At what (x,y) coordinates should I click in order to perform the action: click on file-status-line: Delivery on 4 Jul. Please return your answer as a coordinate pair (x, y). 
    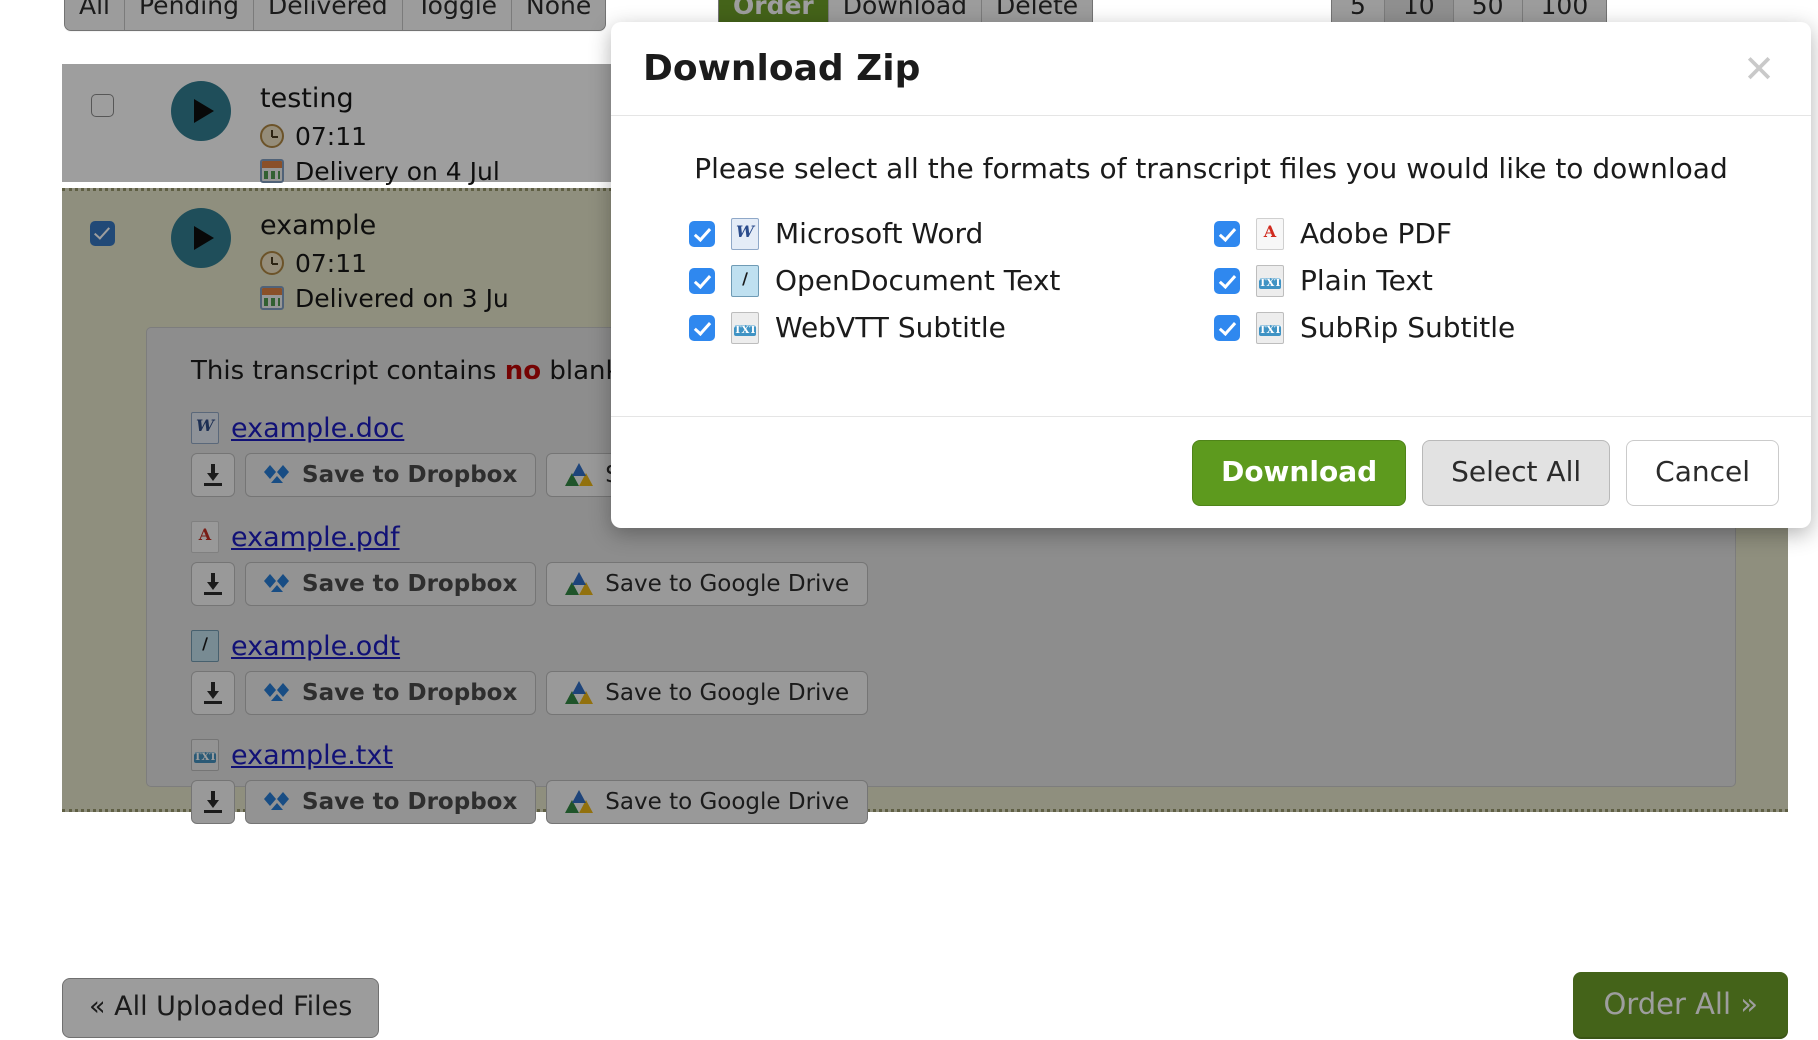
    Looking at the image, I should click on (380, 171).